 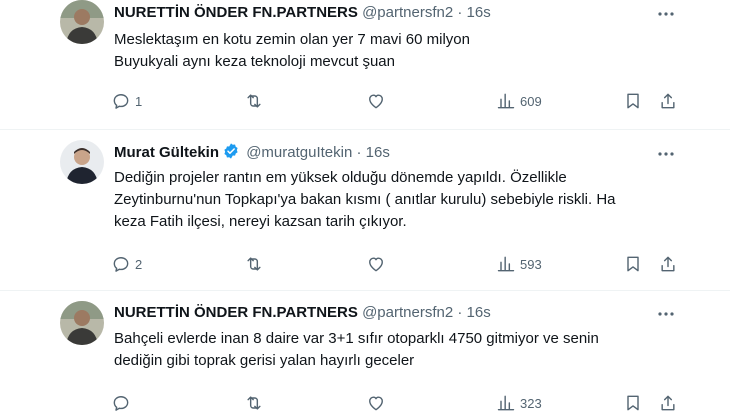 I want to click on reply-button, so click(x=123, y=403).